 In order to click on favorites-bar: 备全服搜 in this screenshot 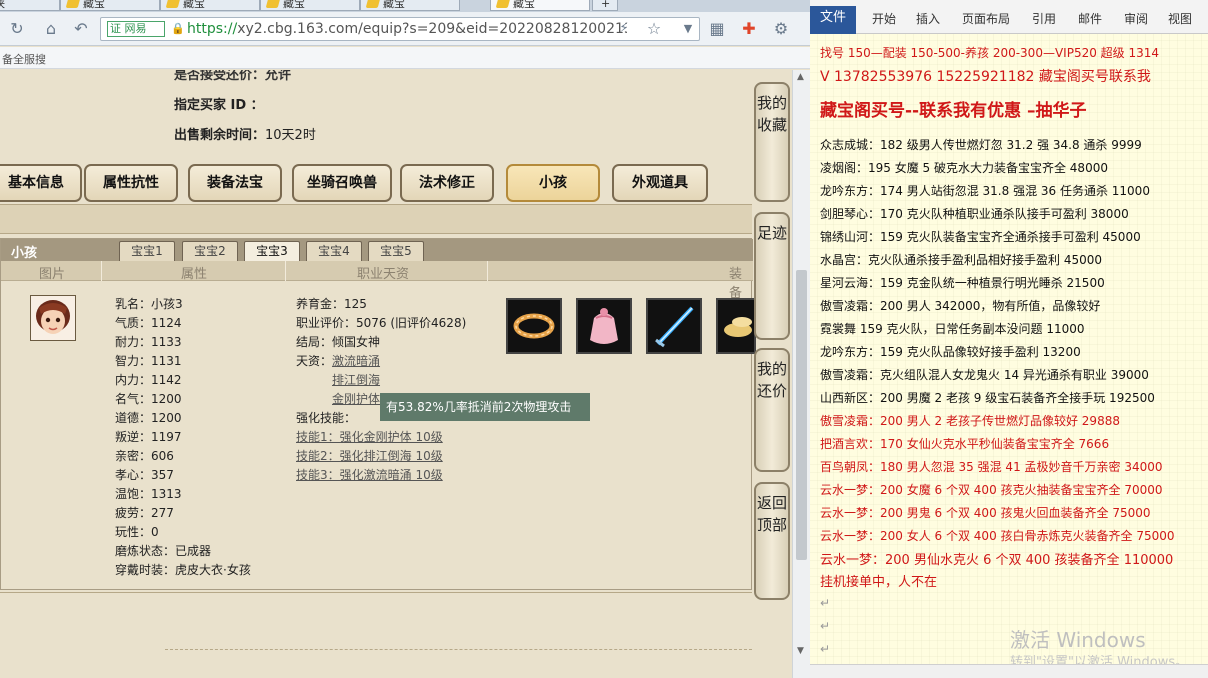, I will do `click(405, 58)`.